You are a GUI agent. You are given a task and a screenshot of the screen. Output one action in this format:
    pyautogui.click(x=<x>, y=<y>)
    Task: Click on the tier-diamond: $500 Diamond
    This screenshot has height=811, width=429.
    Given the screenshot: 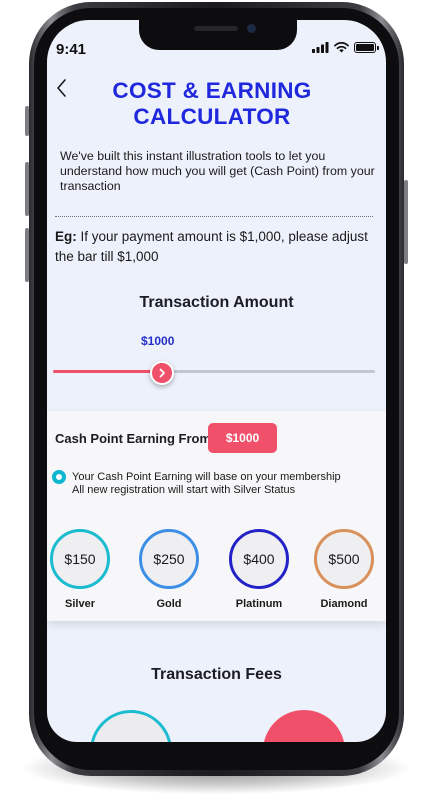 What is the action you would take?
    pyautogui.click(x=344, y=575)
    